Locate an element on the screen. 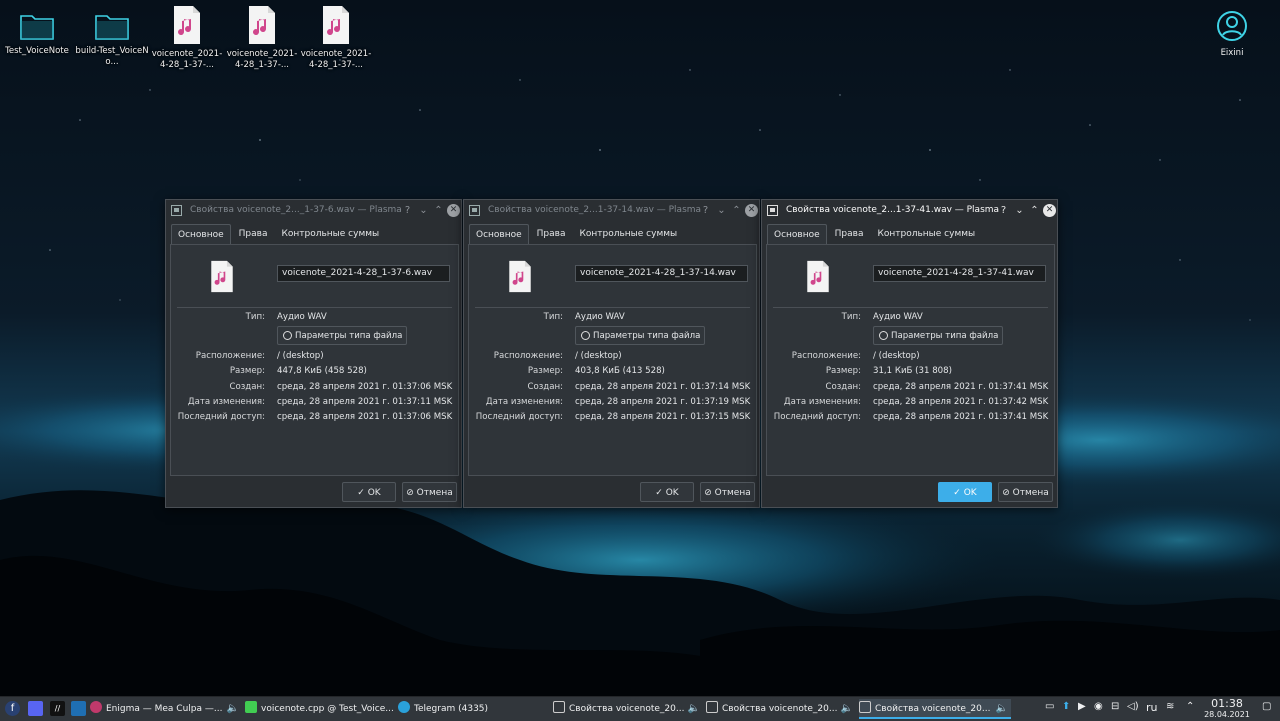  notifications-icon: ⊟ is located at coordinates (1115, 709).